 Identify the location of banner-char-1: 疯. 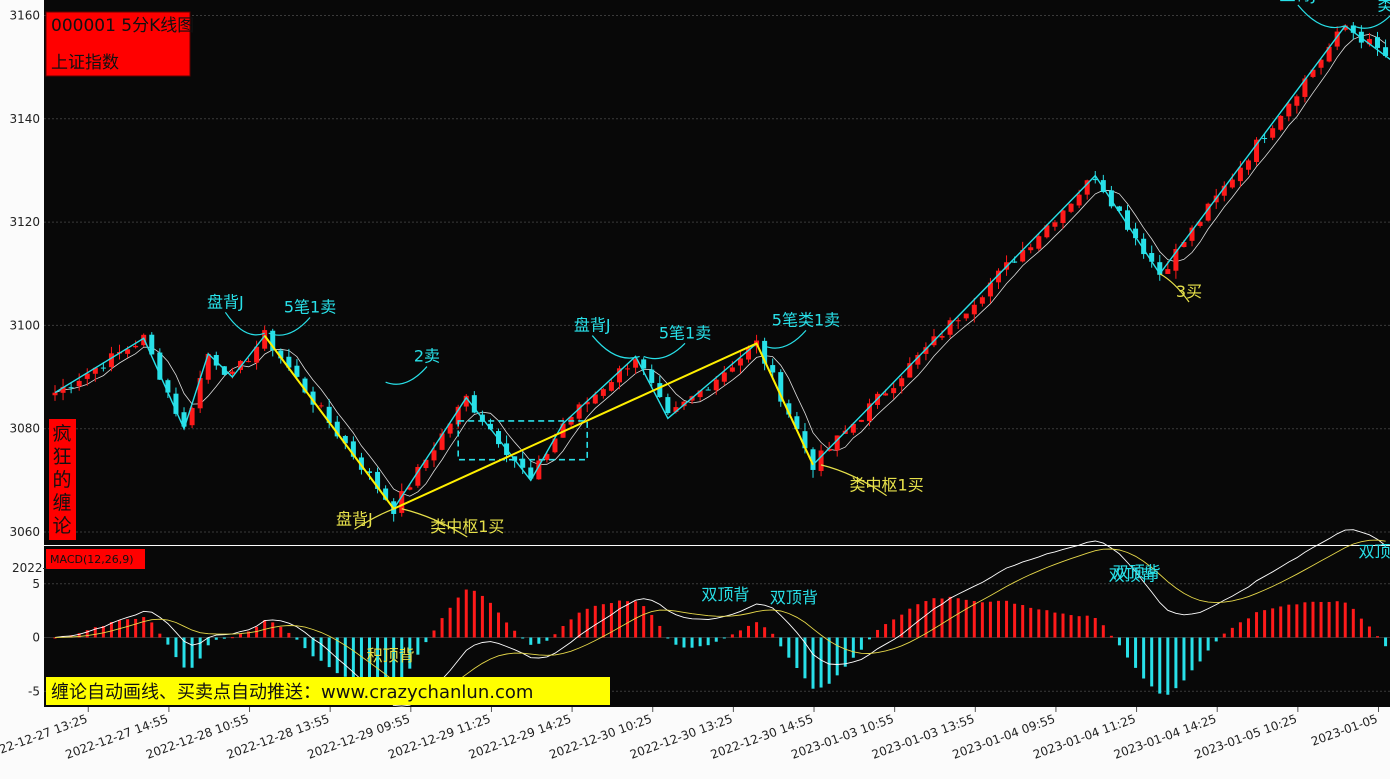
(61, 434).